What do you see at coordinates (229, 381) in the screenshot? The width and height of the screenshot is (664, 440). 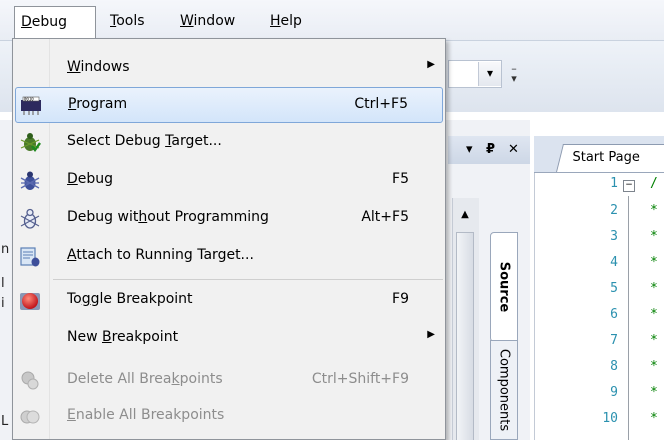 I see `menu-item-delete-all-breakpoints: Delete All Breakpoints Ctrl+Shift+F9` at bounding box center [229, 381].